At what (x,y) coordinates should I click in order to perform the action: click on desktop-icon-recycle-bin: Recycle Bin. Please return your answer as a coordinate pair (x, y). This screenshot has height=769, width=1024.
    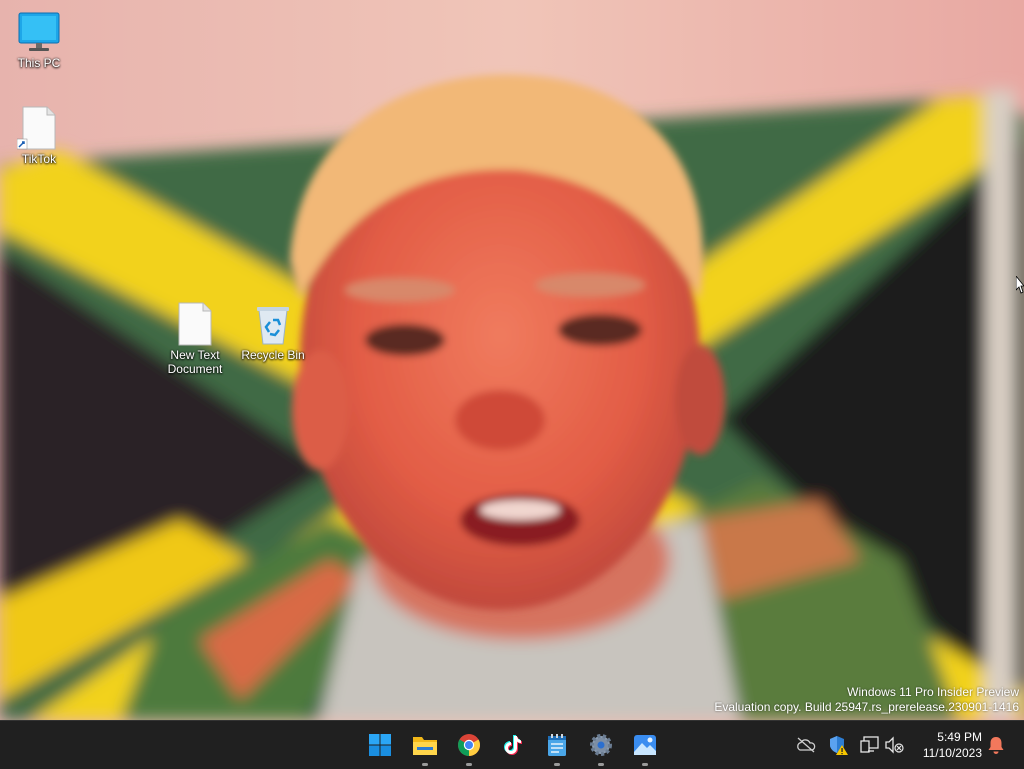
    Looking at the image, I should click on (273, 332).